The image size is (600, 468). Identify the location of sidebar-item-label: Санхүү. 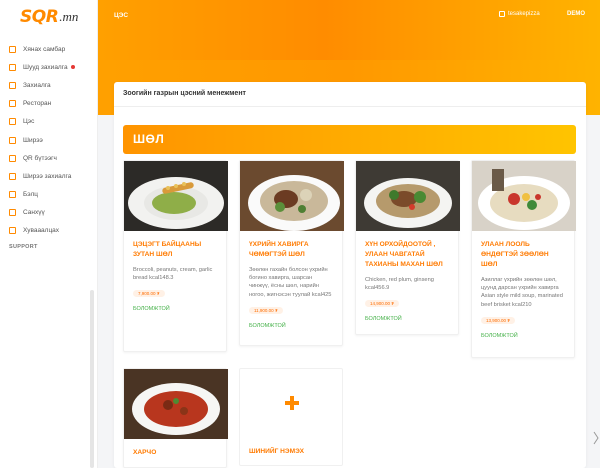
(34, 213).